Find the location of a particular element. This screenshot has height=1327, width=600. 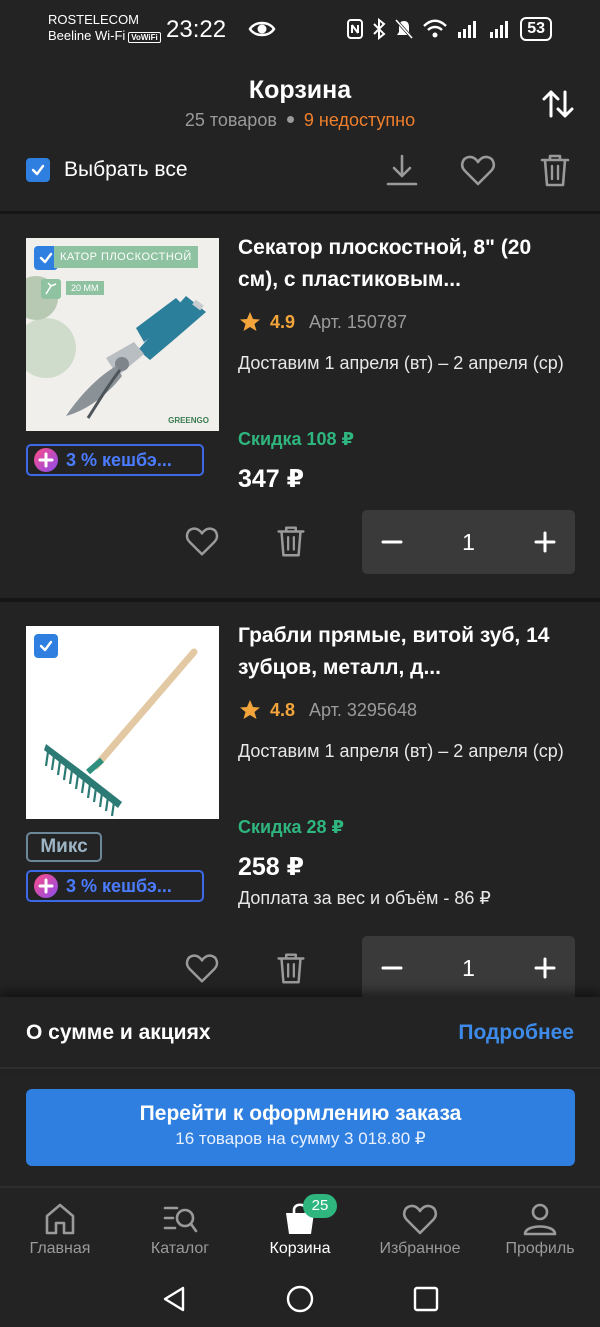

carrier-secondary: Beeline Wi-Fi is located at coordinates (87, 35).